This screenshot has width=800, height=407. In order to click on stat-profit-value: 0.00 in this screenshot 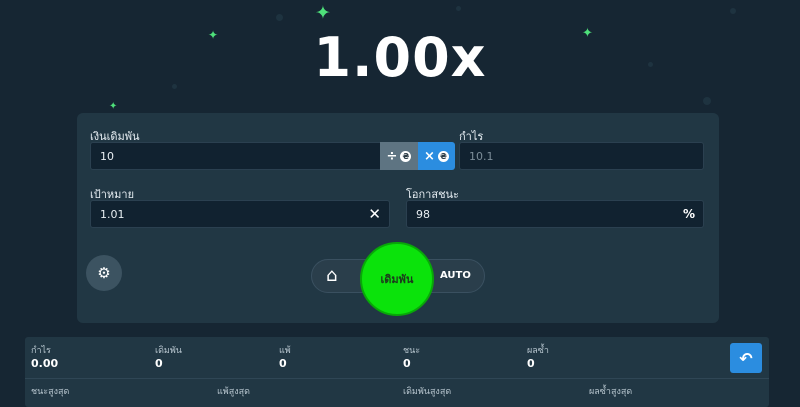, I will do `click(45, 363)`.